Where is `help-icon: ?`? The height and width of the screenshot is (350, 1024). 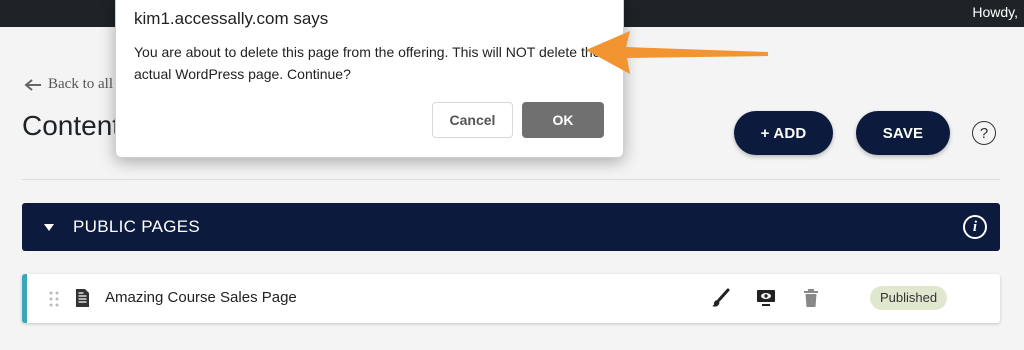 help-icon: ? is located at coordinates (984, 133).